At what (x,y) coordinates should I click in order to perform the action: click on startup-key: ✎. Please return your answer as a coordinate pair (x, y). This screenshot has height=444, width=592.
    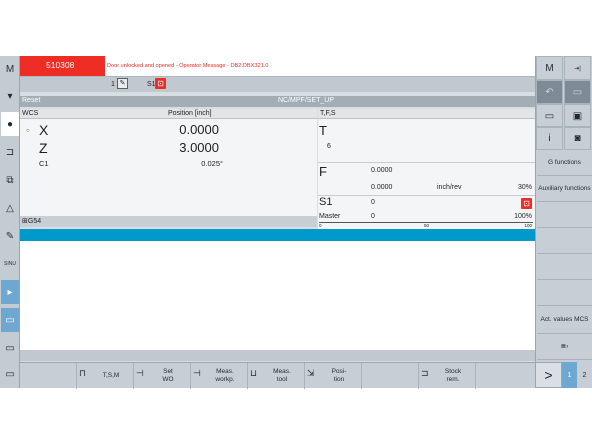
    Looking at the image, I should click on (10, 236).